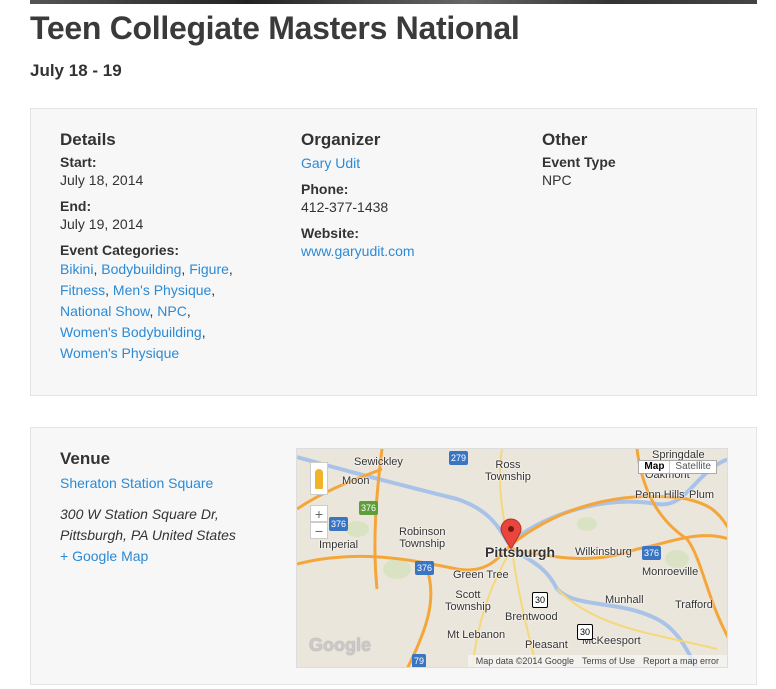 This screenshot has width=776, height=689. What do you see at coordinates (670, 572) in the screenshot?
I see `map-place-label: Monroeville` at bounding box center [670, 572].